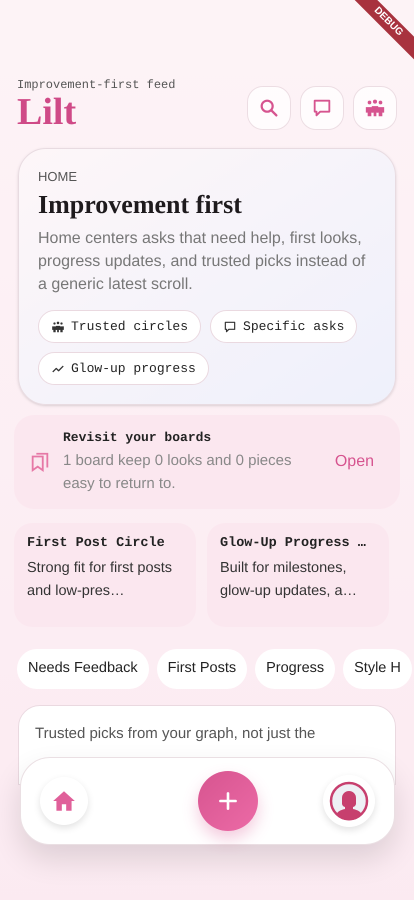 Image resolution: width=414 pixels, height=900 pixels. I want to click on boards-description: 1 board keep 0 looks and 0 pieces easy to return to., so click(177, 472).